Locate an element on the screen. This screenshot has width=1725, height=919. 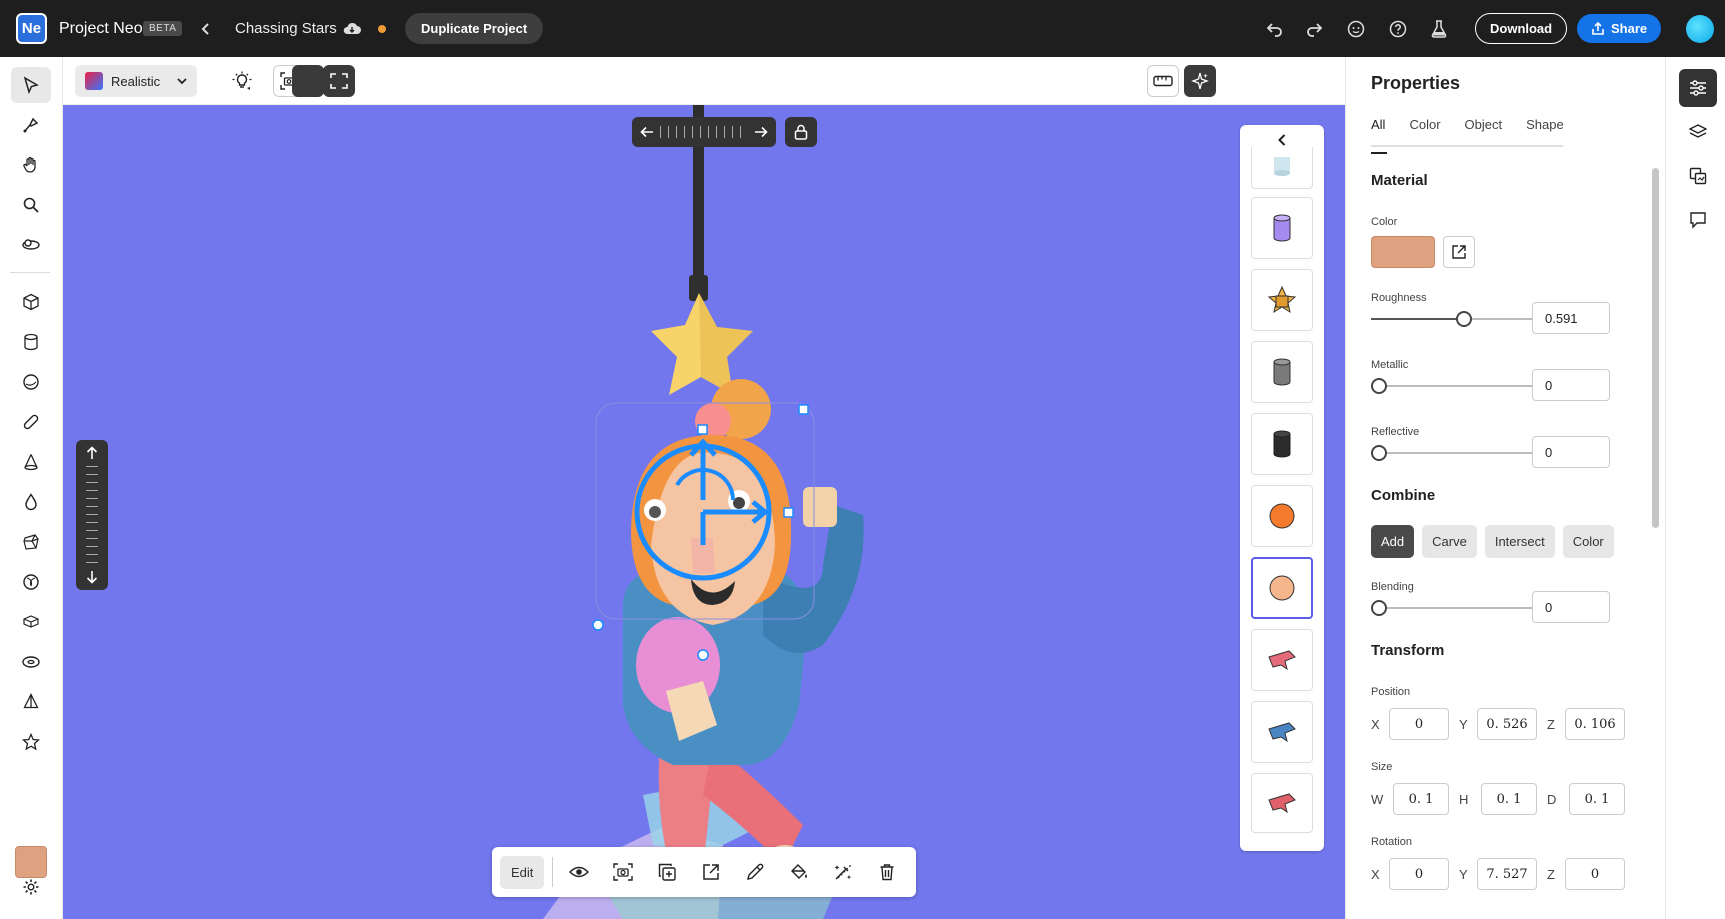
orbit-icon is located at coordinates (31, 245).